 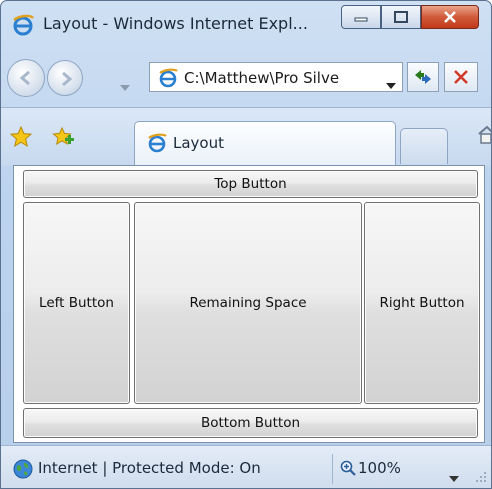 I want to click on close-icon, so click(x=450, y=17).